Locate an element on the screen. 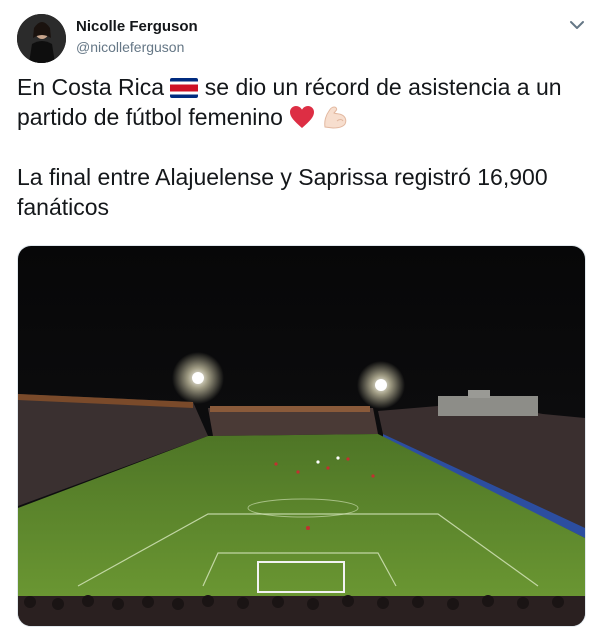  tweet-line-2: partido de fútbol femenino is located at coordinates (299, 117).